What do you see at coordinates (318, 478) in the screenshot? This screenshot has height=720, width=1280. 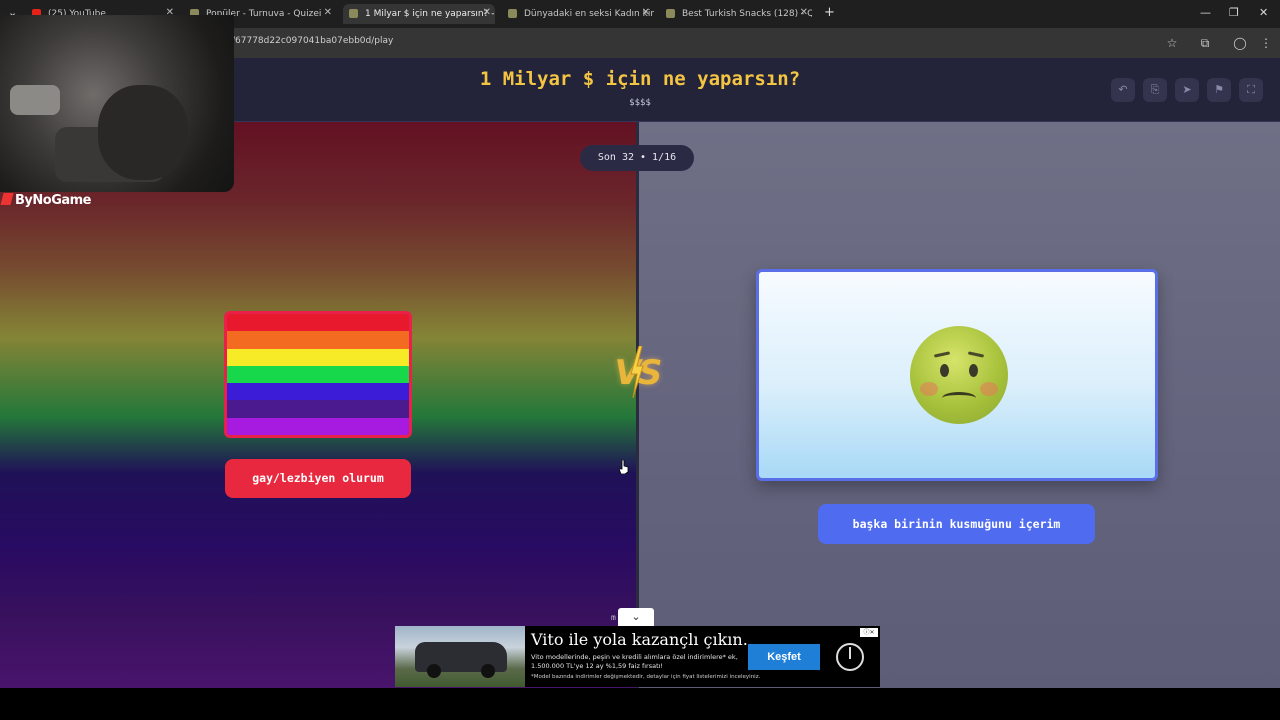 I see `left-option-button: gay/lezbiyen olurum` at bounding box center [318, 478].